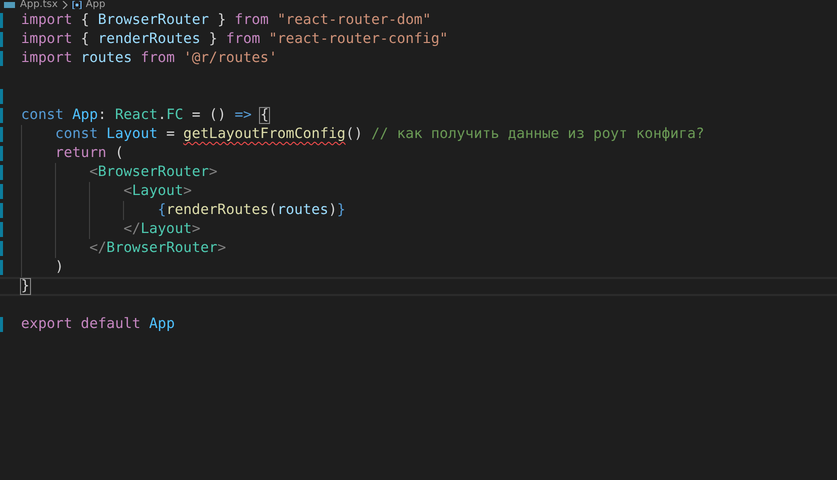  Describe the element at coordinates (234, 39) in the screenshot. I see `code-line: import { renderRoutes } from "react-router-config"` at that location.